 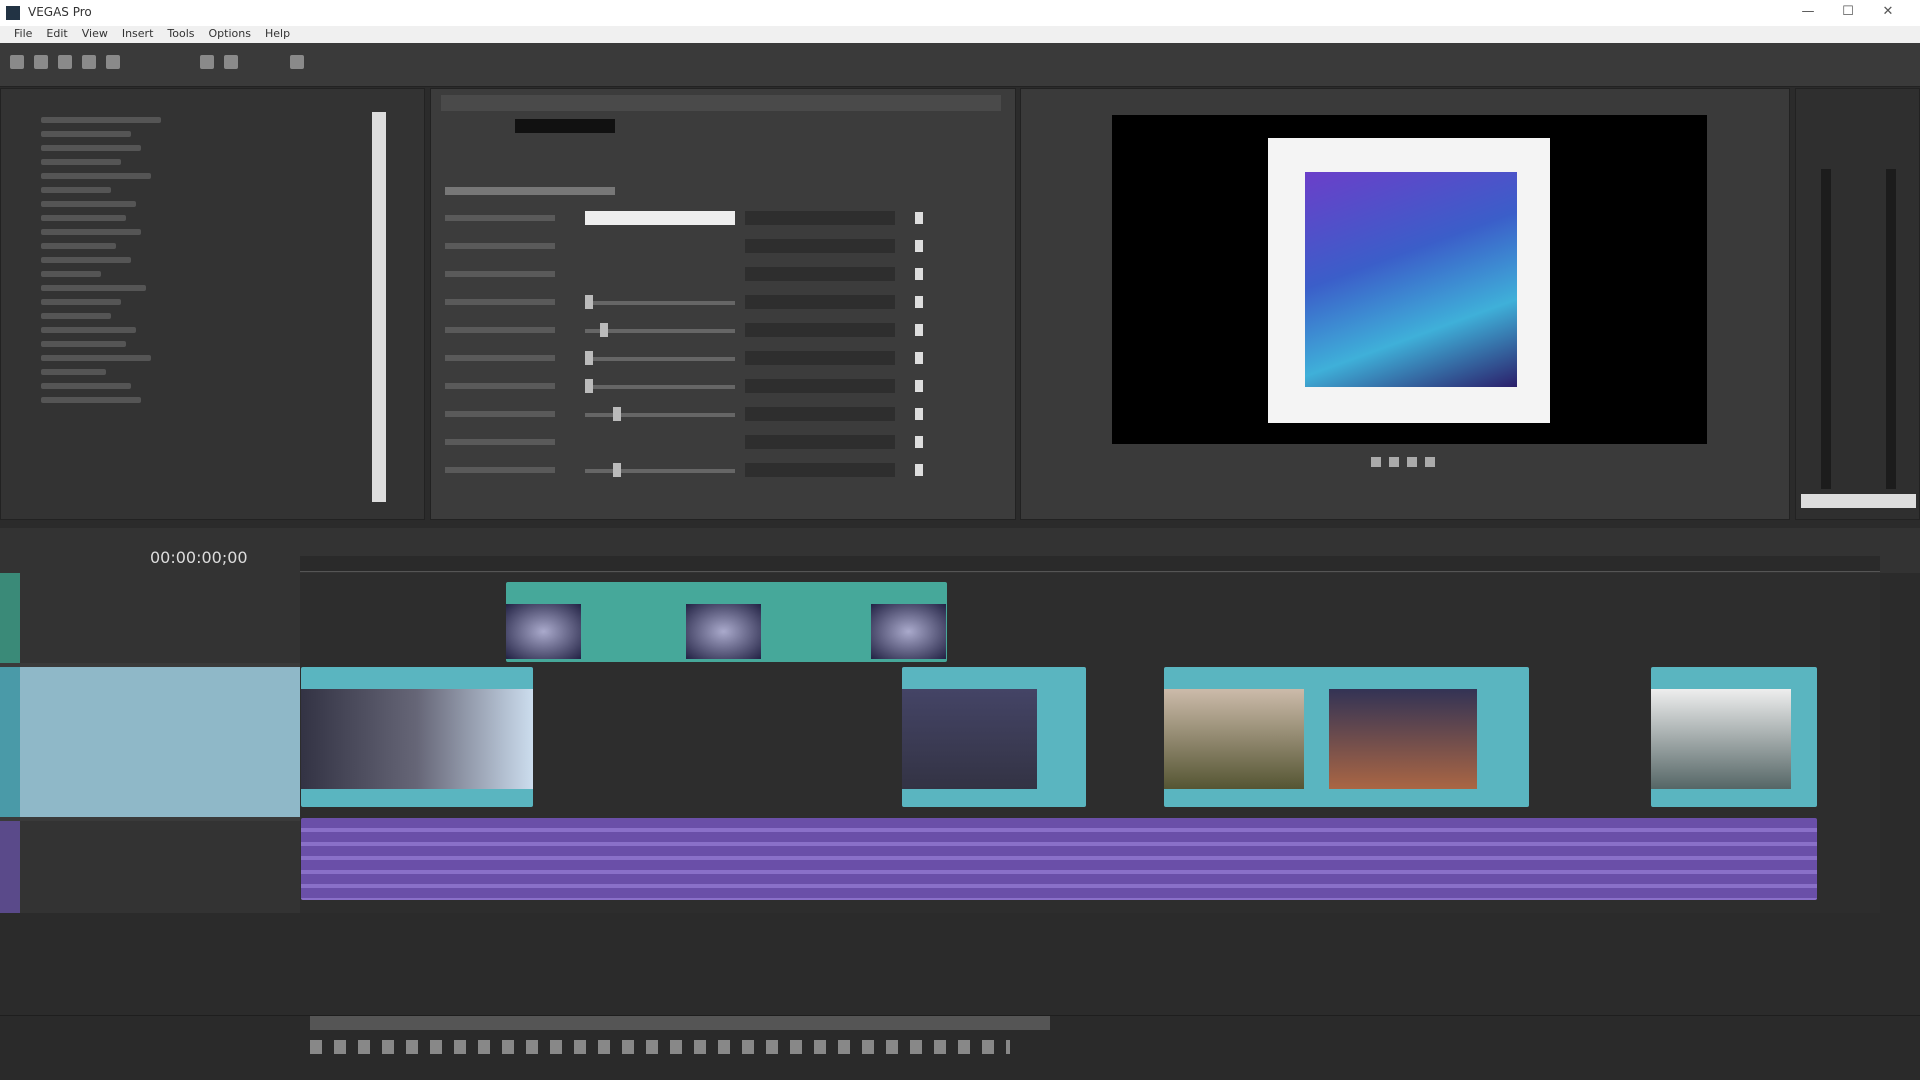 I want to click on preview-screen, so click(x=1409, y=279).